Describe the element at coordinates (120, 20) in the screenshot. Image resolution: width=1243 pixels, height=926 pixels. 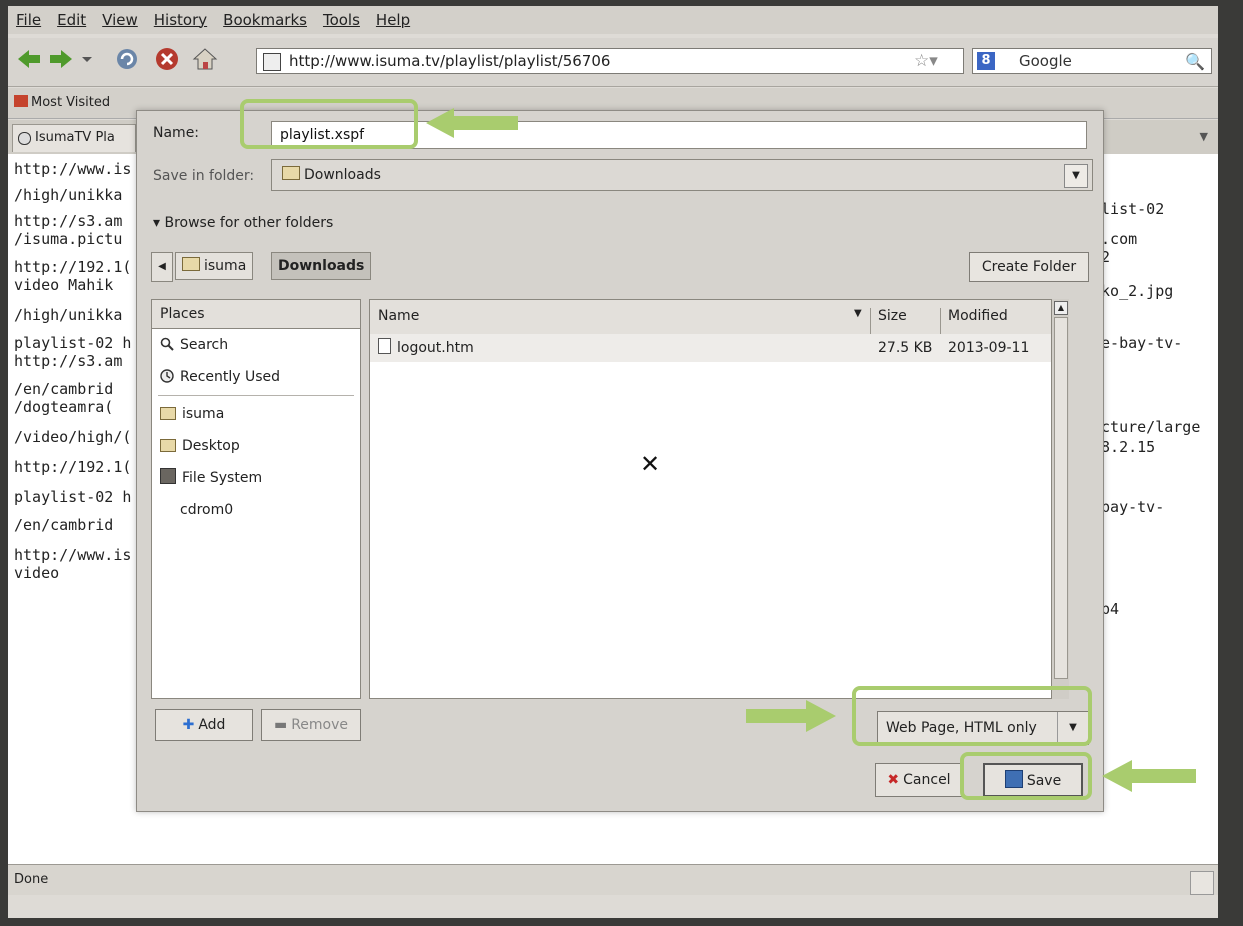
I see `menu-view: View` at that location.